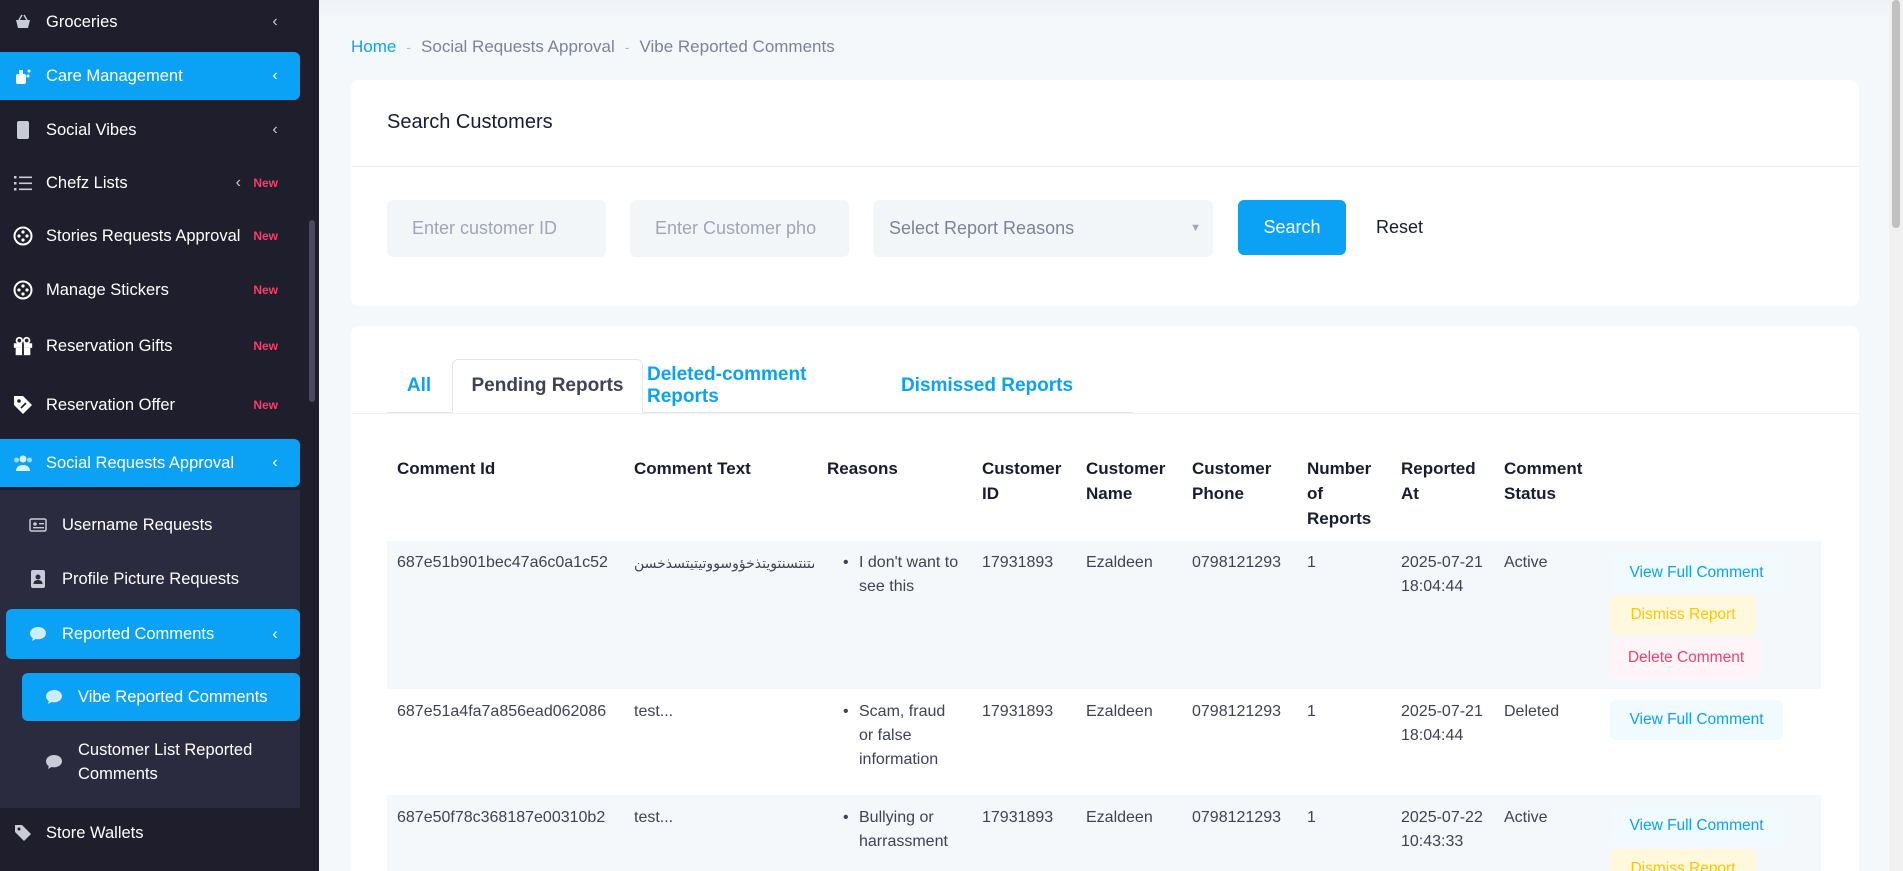 Image resolution: width=1903 pixels, height=871 pixels. I want to click on sidebar-item-label: Social Requests Approval, so click(140, 462).